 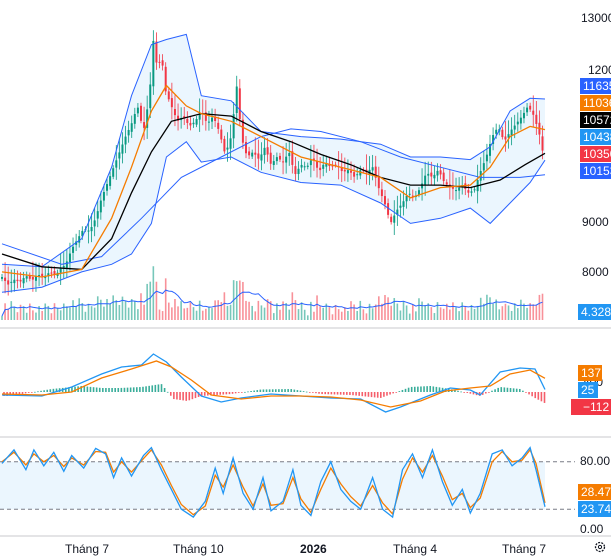 What do you see at coordinates (595, 86) in the screenshot?
I see `price-tag-upper-band: 11635` at bounding box center [595, 86].